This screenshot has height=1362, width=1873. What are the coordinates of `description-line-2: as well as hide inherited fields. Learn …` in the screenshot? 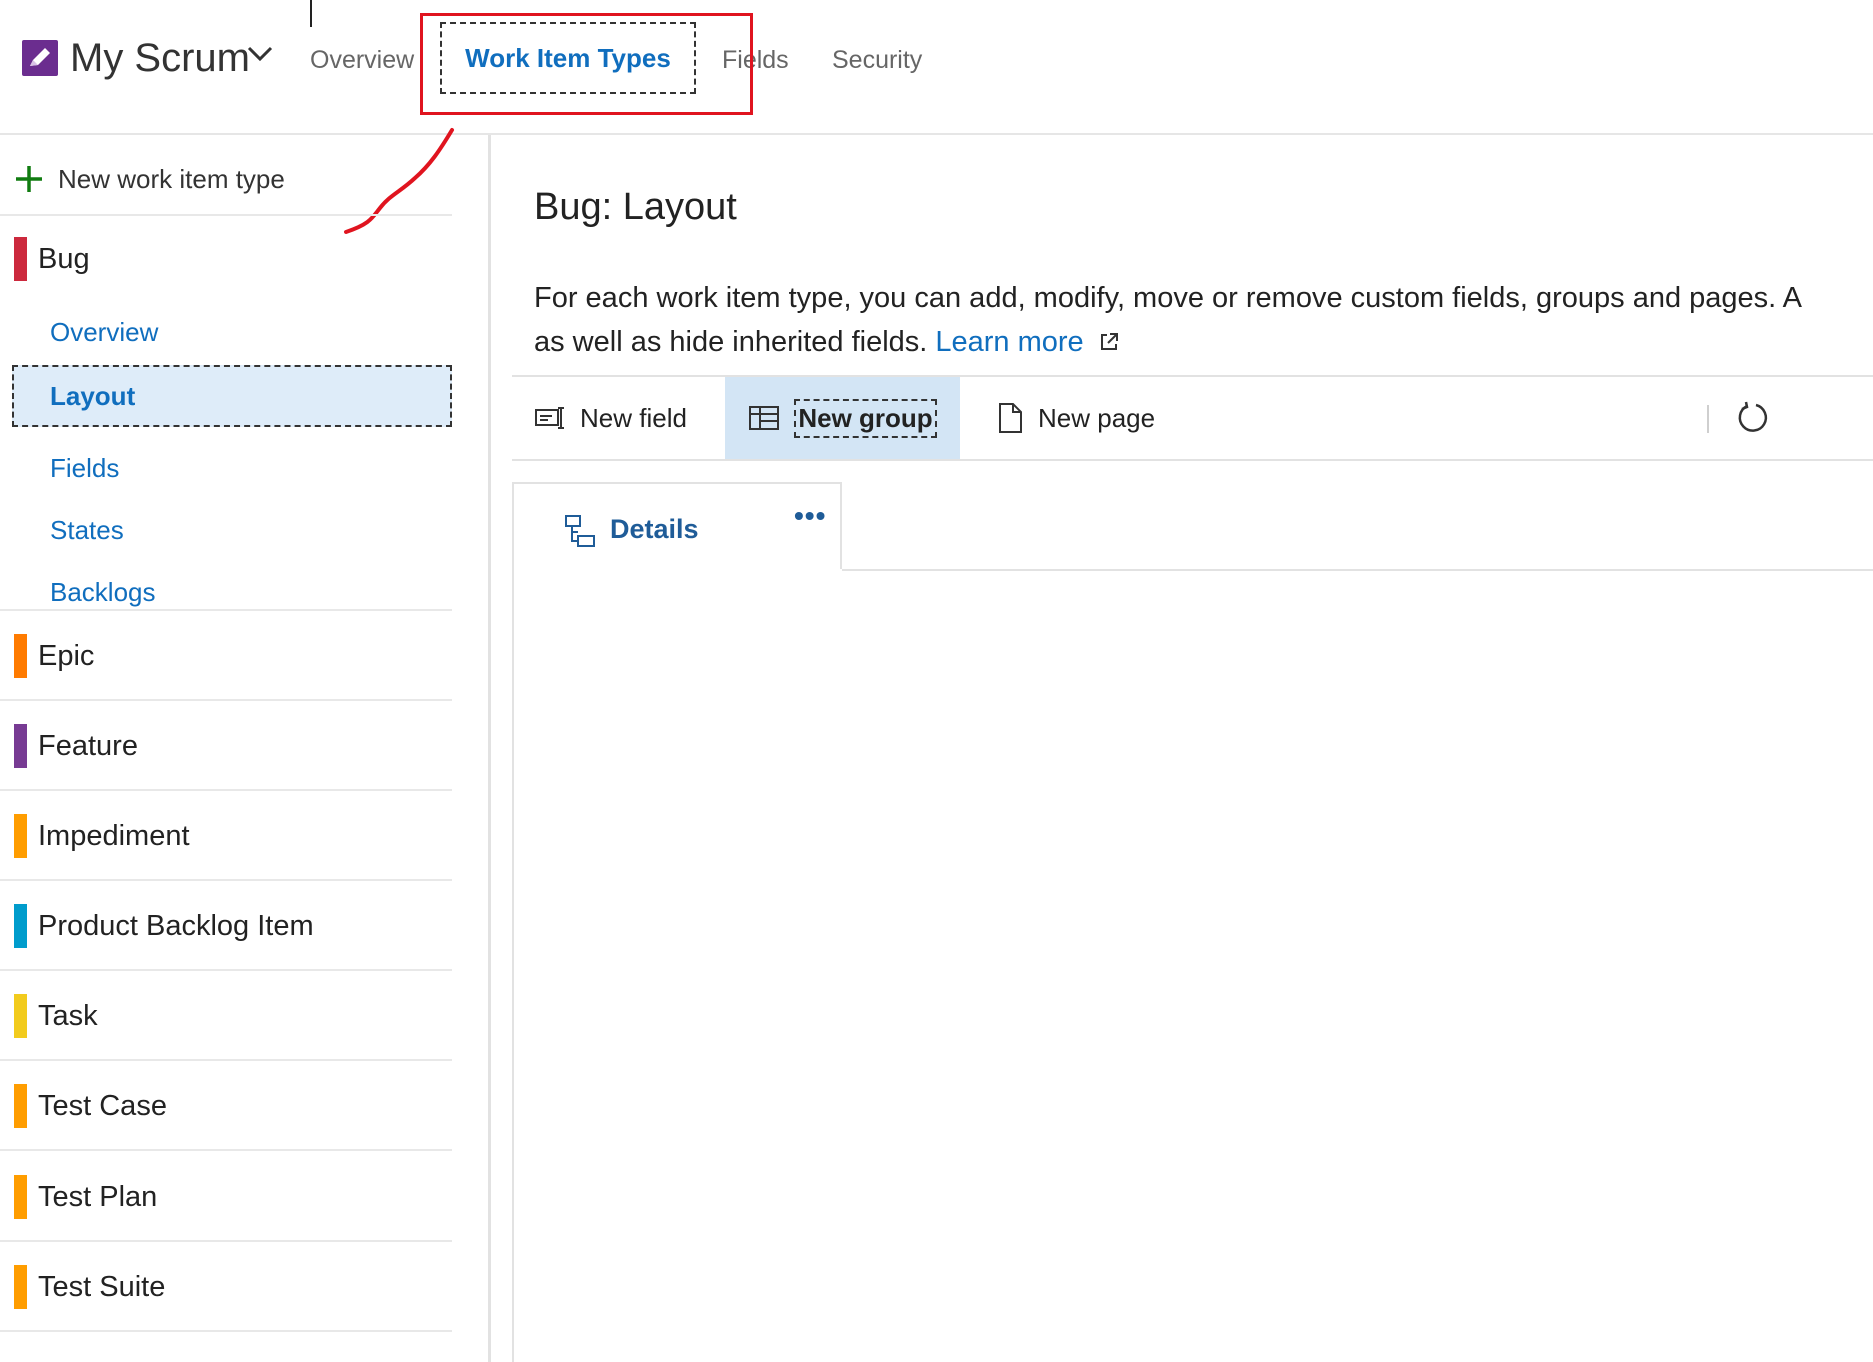 It's located at (1203, 342).